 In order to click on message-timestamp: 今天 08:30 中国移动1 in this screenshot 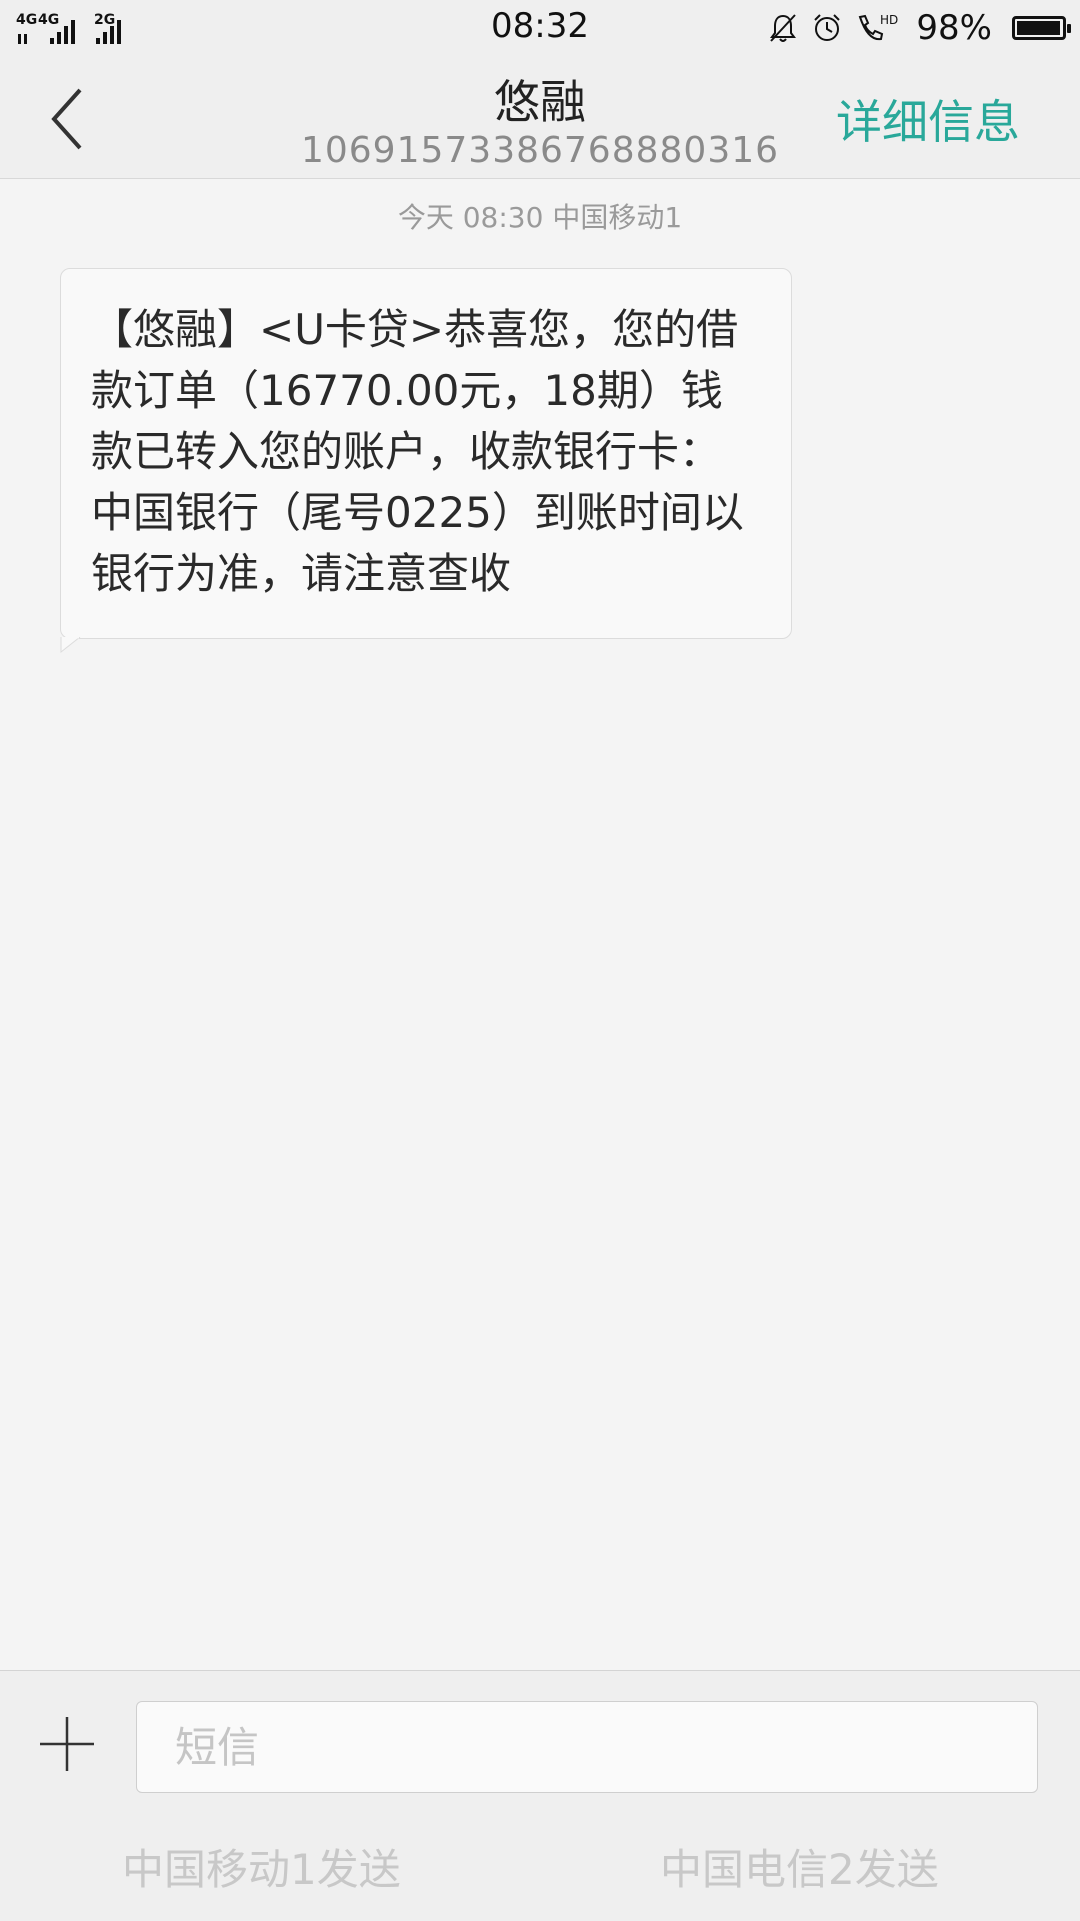, I will do `click(540, 217)`.